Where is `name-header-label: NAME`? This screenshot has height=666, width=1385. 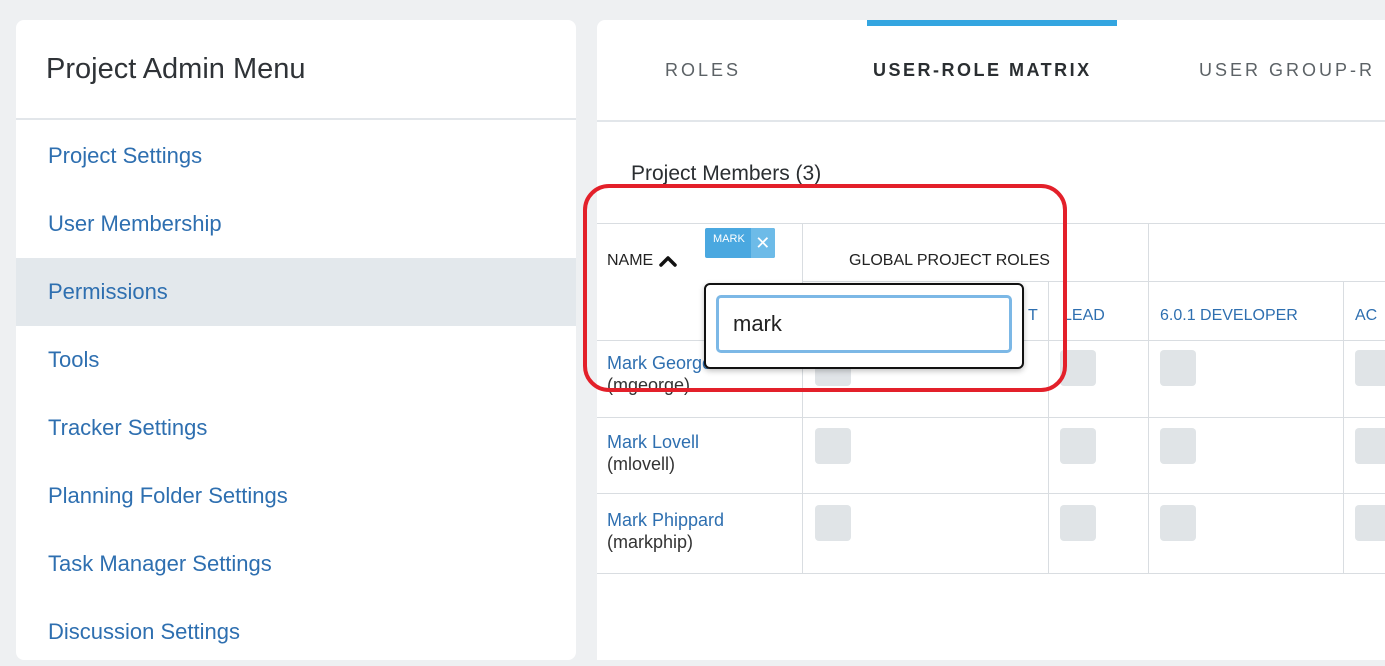
name-header-label: NAME is located at coordinates (630, 260).